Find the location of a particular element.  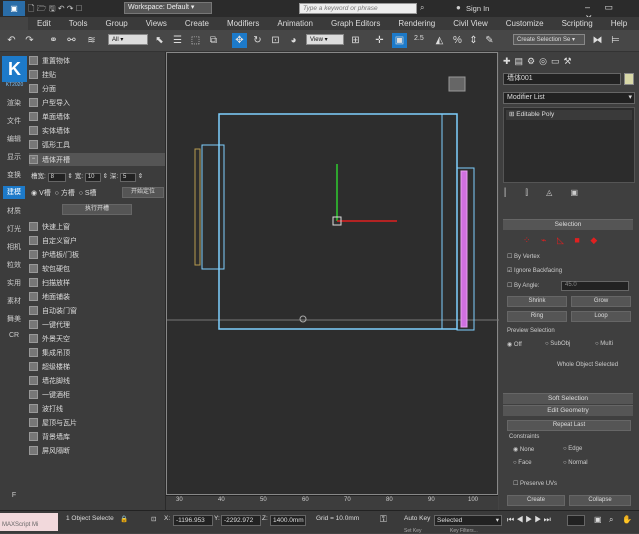

placement-icon: ◕ is located at coordinates (293, 40).